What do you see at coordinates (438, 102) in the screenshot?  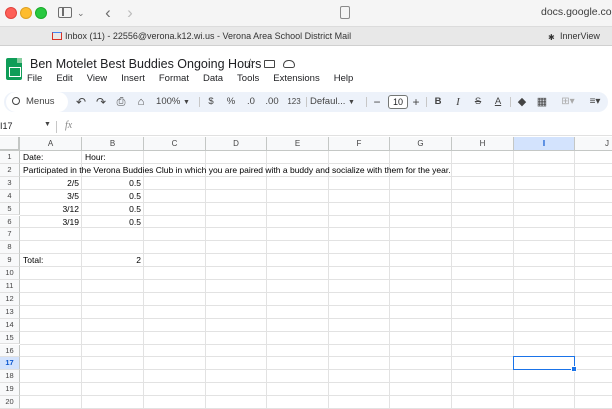 I see `bold-button: B` at bounding box center [438, 102].